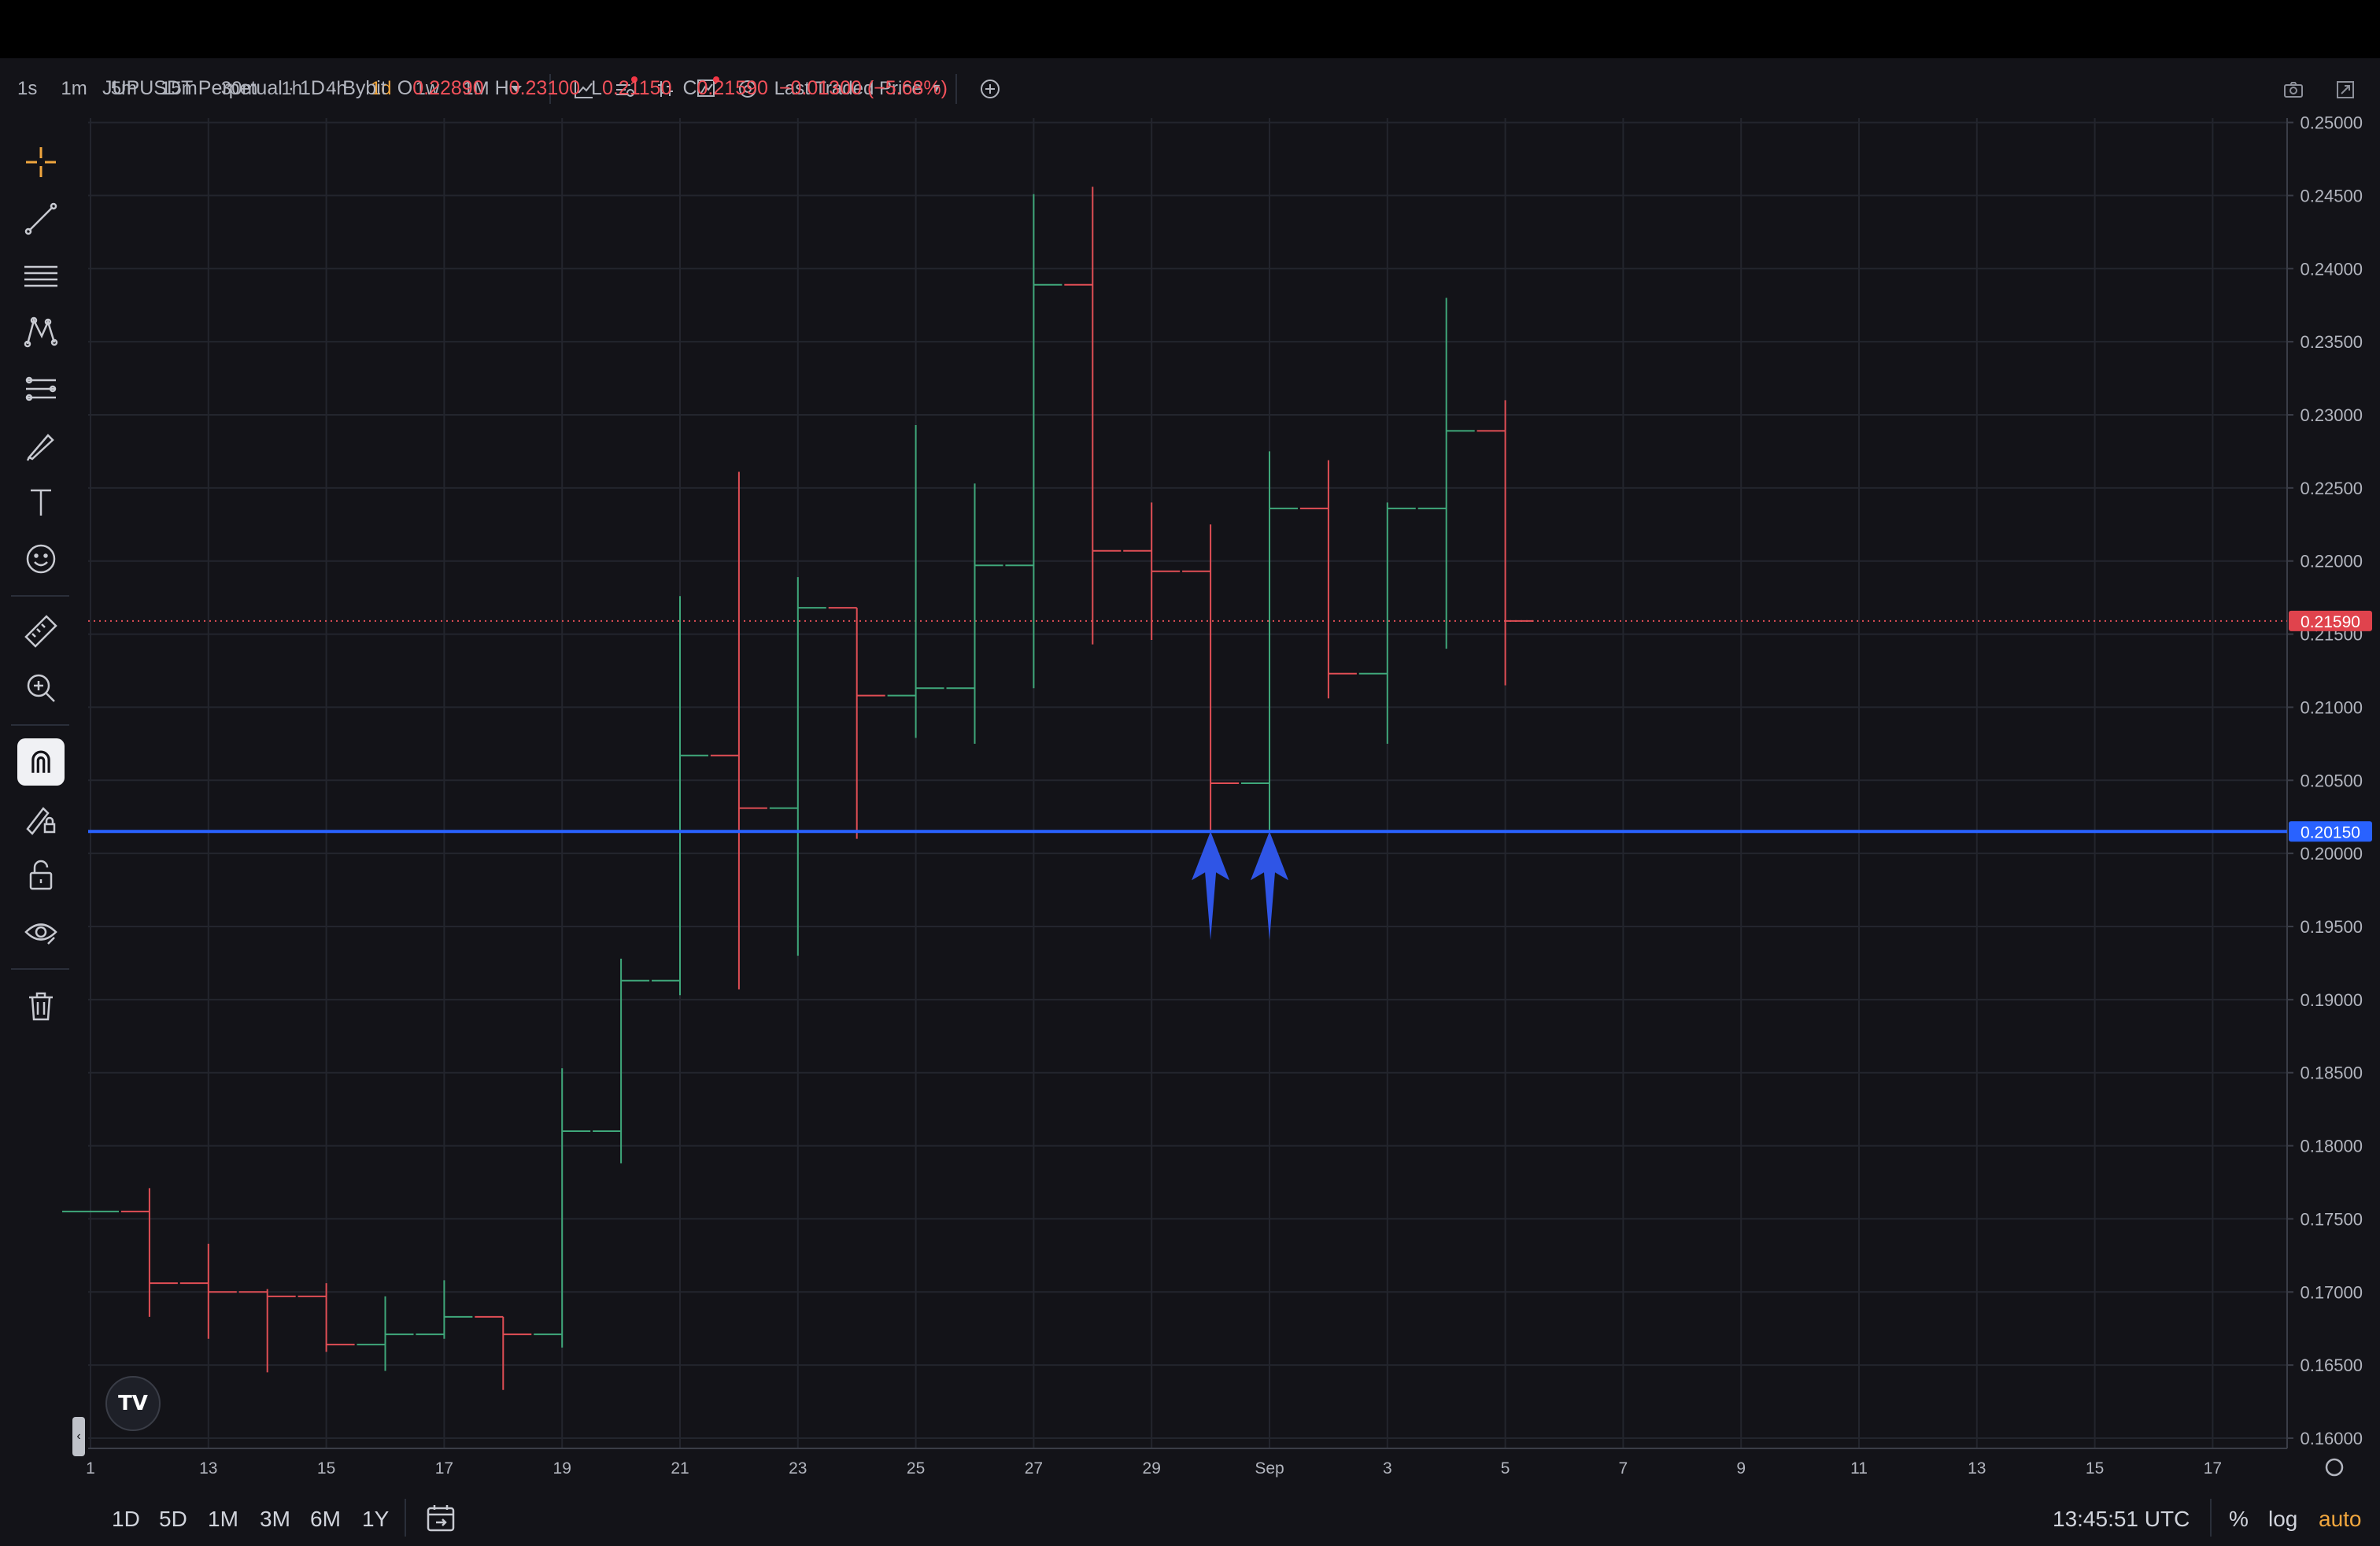 The image size is (2380, 1546). Describe the element at coordinates (405, 88) in the screenshot. I see `open-label: O` at that location.